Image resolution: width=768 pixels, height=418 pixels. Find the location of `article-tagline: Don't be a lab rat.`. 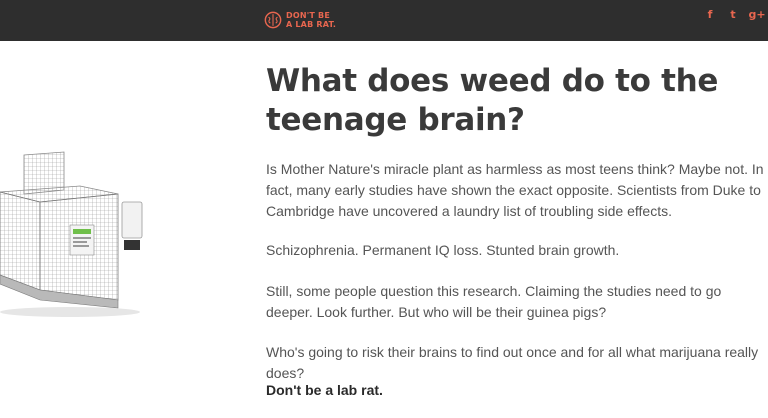

article-tagline: Don't be a lab rat. is located at coordinates (324, 390).